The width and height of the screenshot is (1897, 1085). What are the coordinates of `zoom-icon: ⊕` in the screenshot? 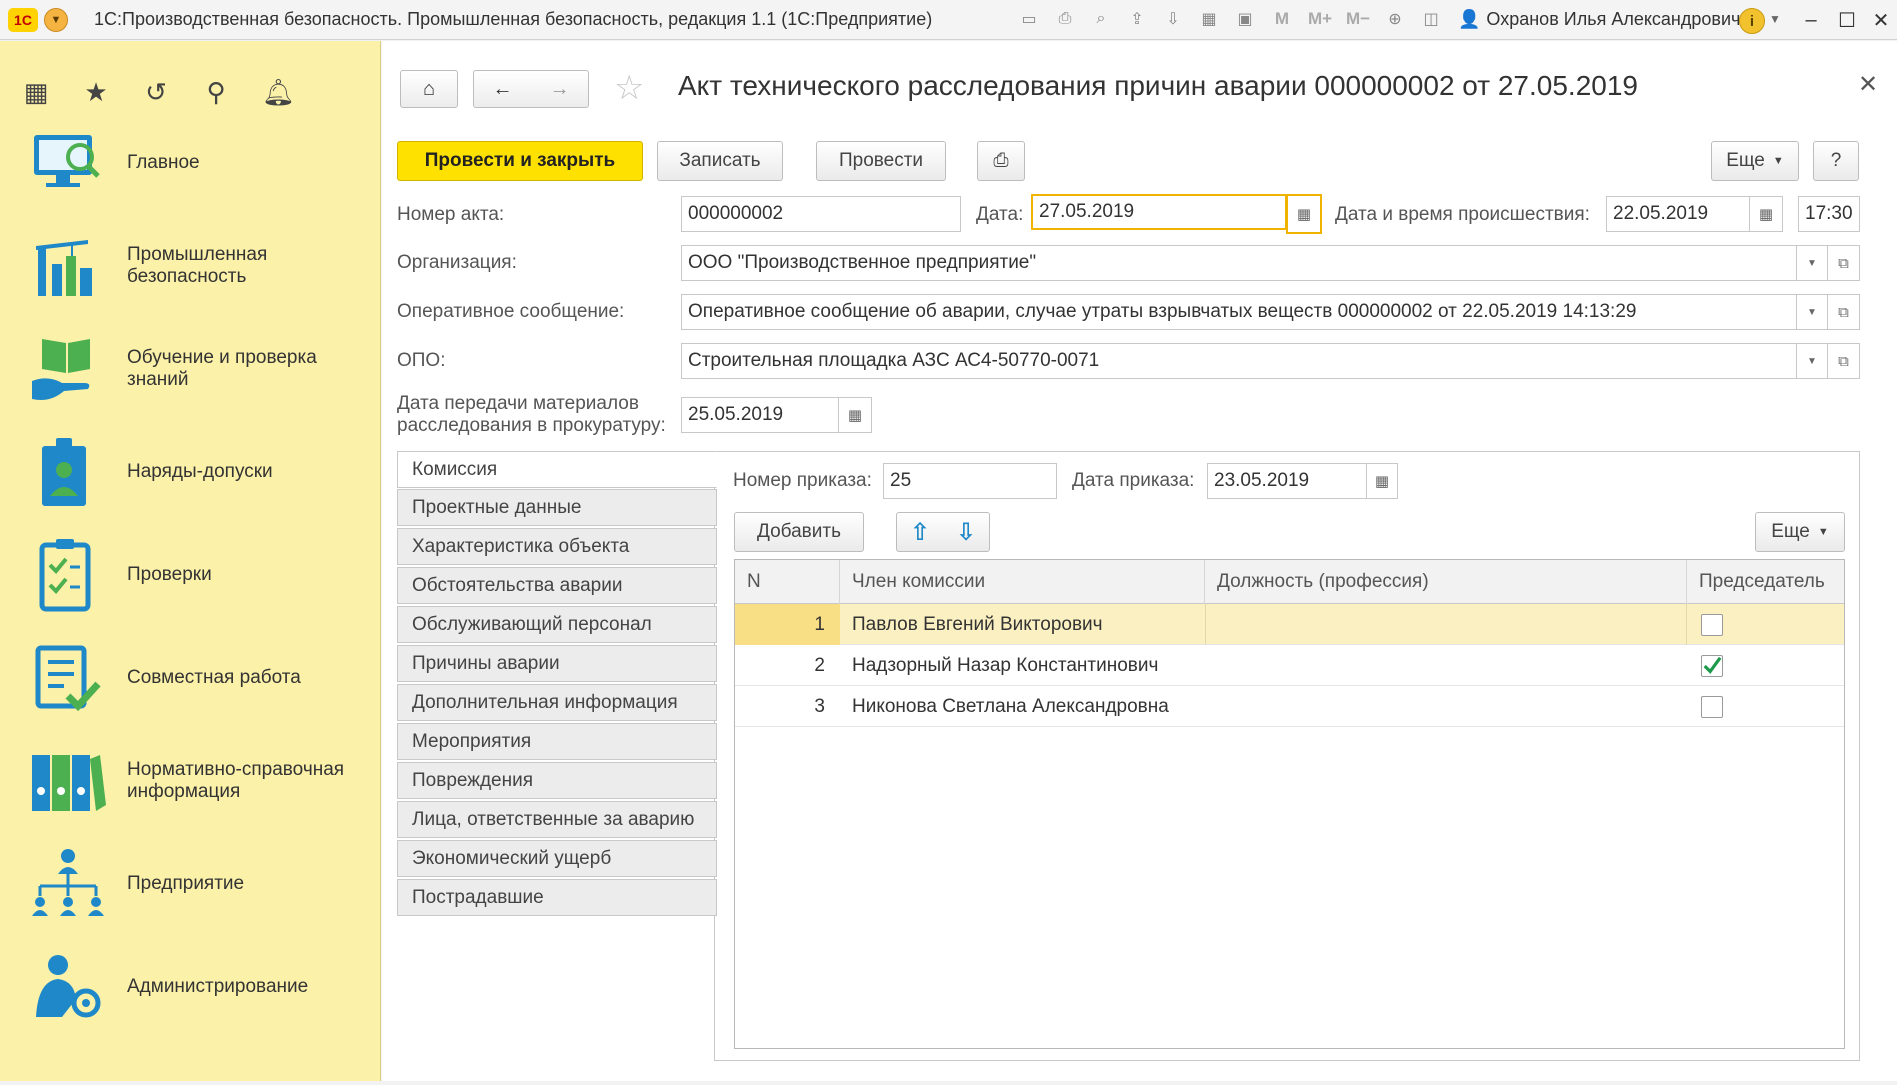 It's located at (1395, 19).